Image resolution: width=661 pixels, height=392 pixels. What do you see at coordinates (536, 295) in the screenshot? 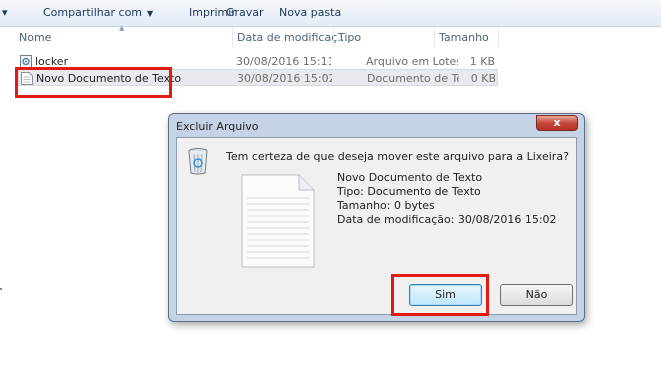
I see `no-button: Não` at bounding box center [536, 295].